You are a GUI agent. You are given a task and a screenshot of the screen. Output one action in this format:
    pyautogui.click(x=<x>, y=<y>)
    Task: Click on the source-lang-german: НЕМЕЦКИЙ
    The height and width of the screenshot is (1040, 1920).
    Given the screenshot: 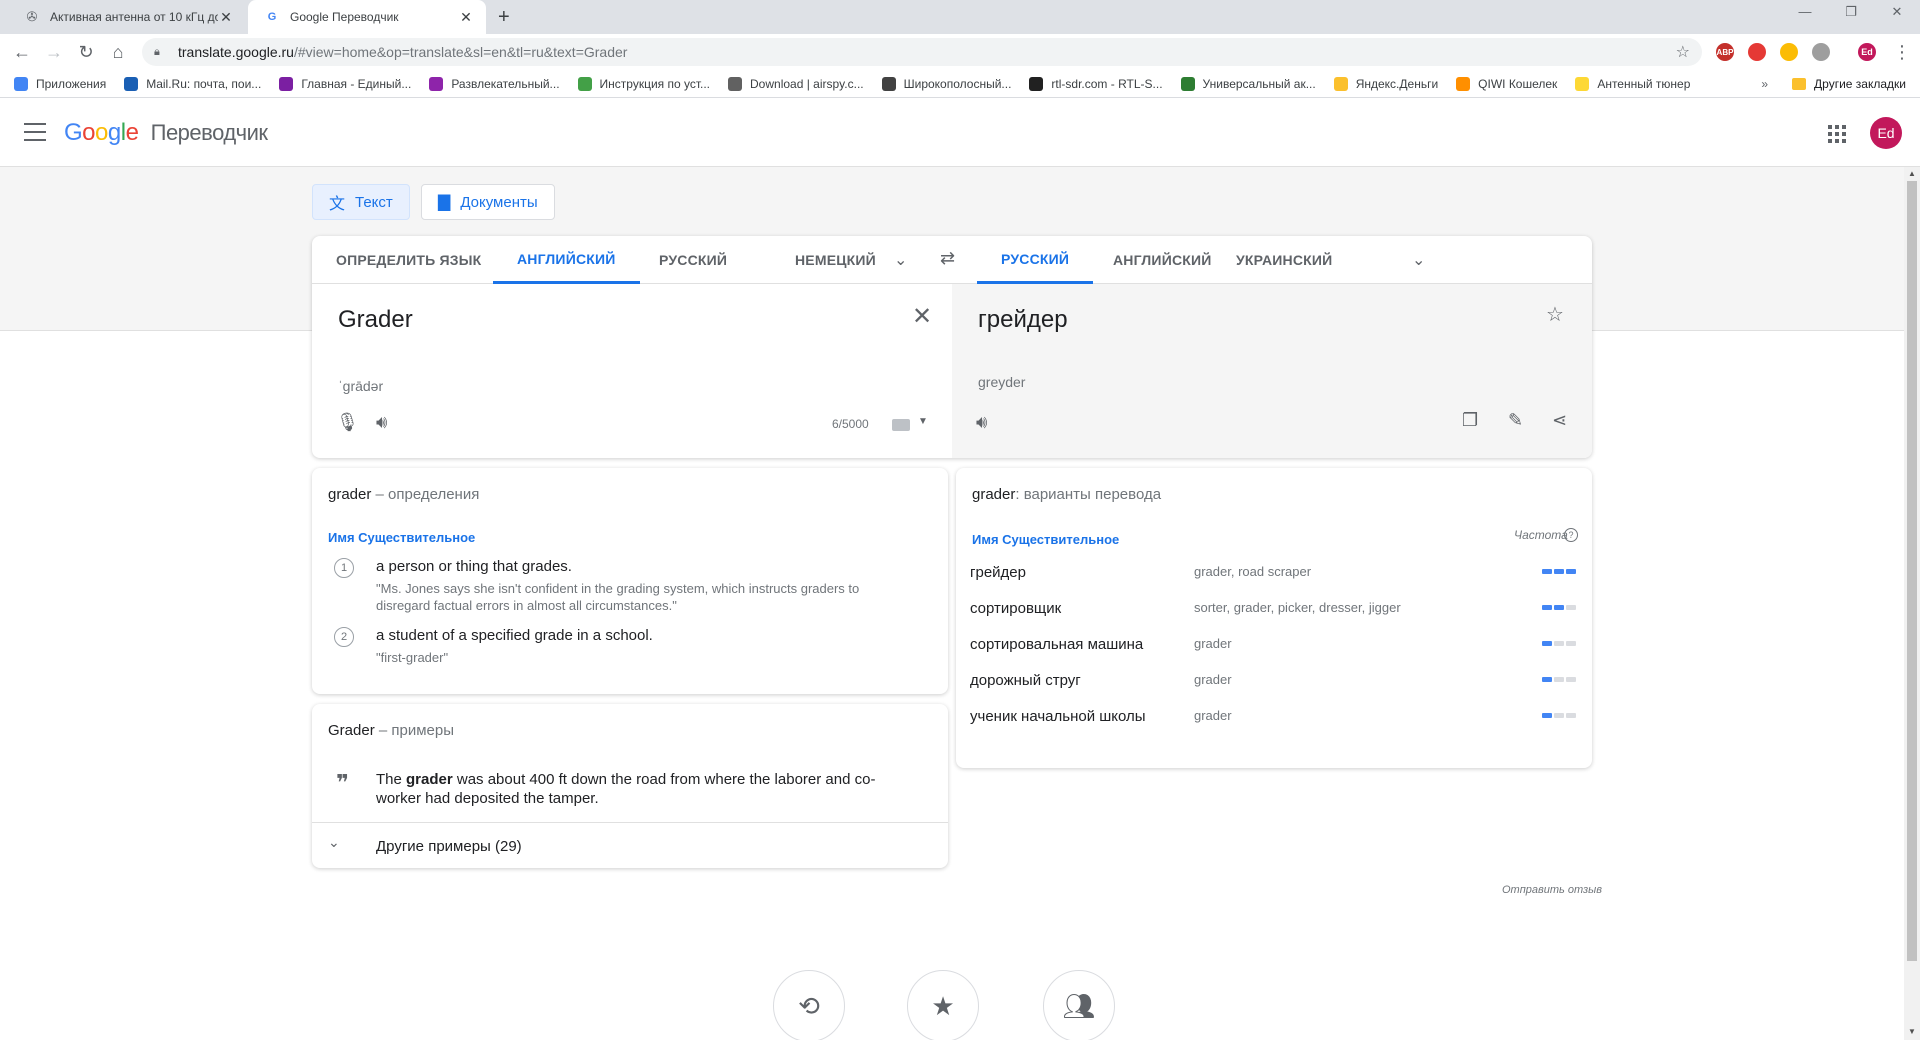 What is the action you would take?
    pyautogui.click(x=835, y=260)
    